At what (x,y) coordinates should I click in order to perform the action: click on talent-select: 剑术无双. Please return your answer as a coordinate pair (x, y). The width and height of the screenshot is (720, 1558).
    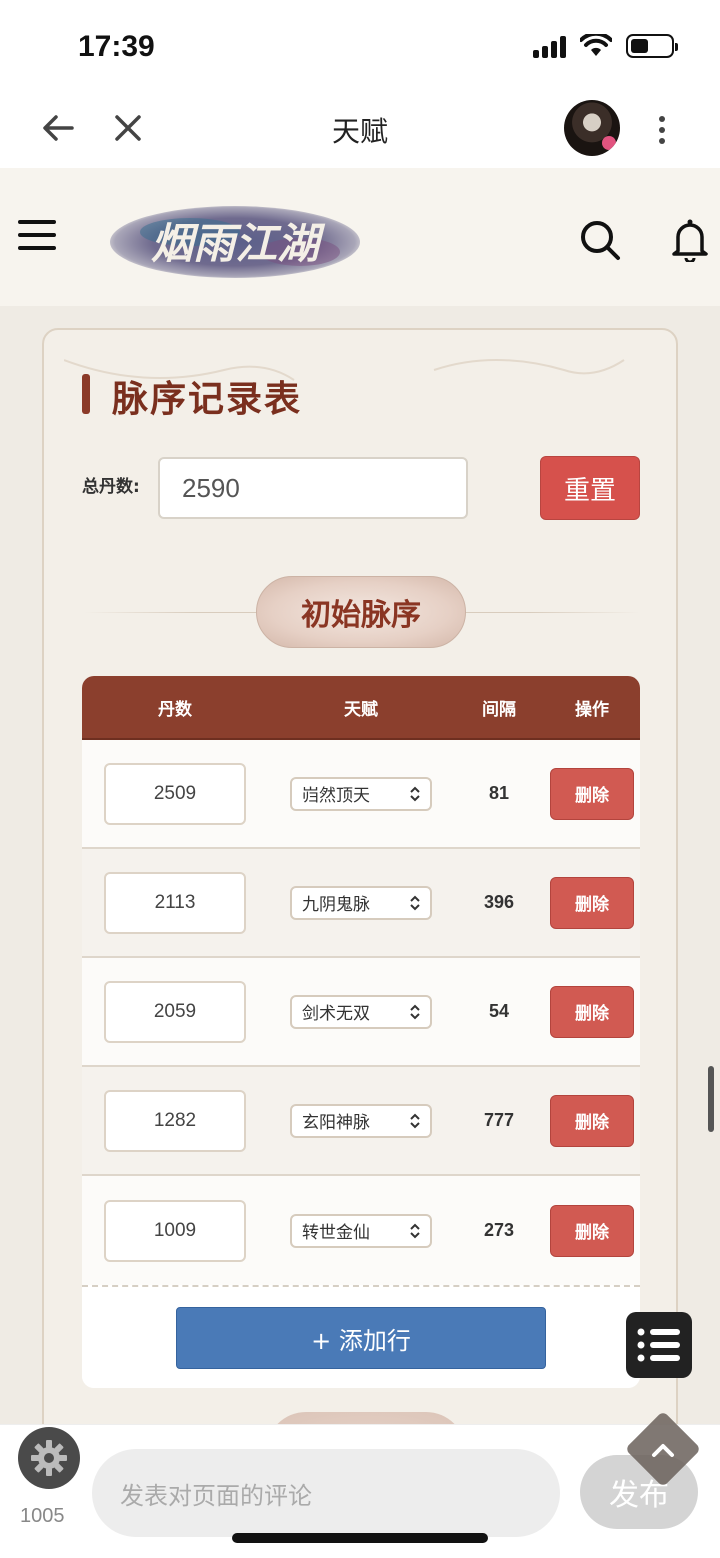
    Looking at the image, I should click on (361, 1011).